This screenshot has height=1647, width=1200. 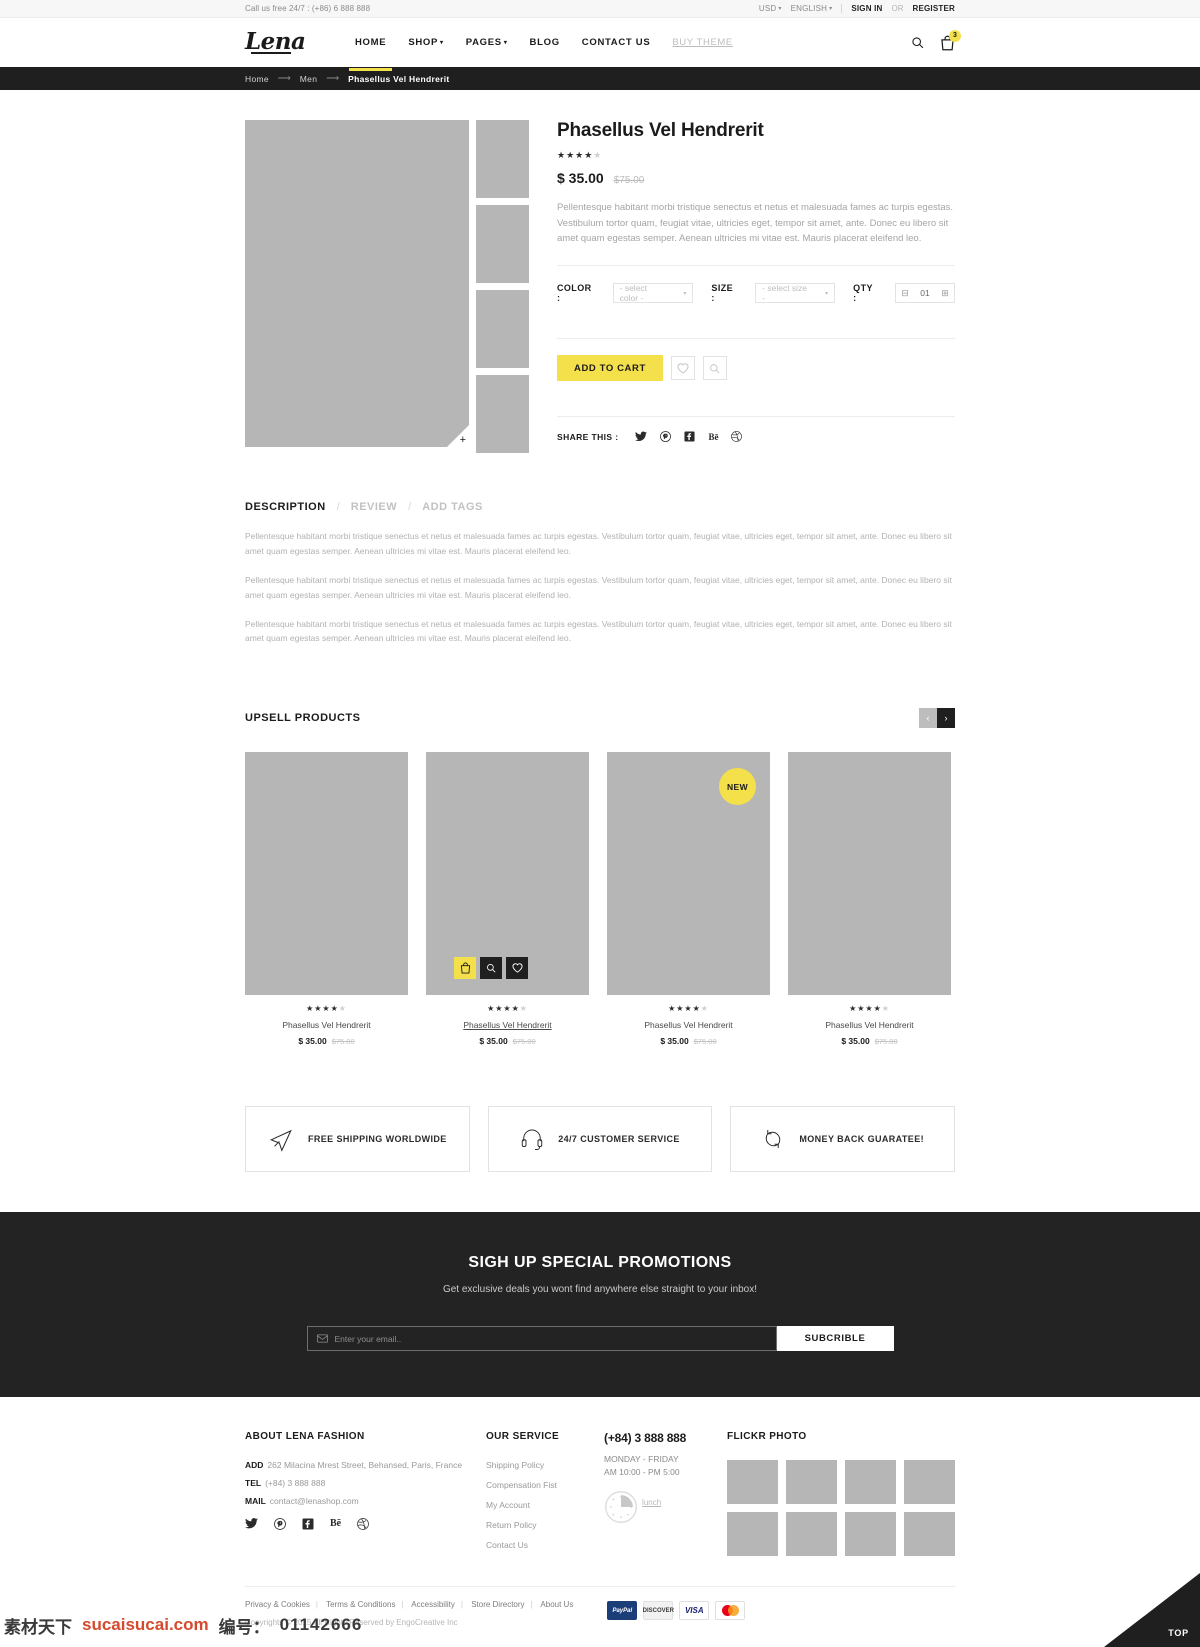 What do you see at coordinates (574, 293) in the screenshot?
I see `color-label: COLOR :` at bounding box center [574, 293].